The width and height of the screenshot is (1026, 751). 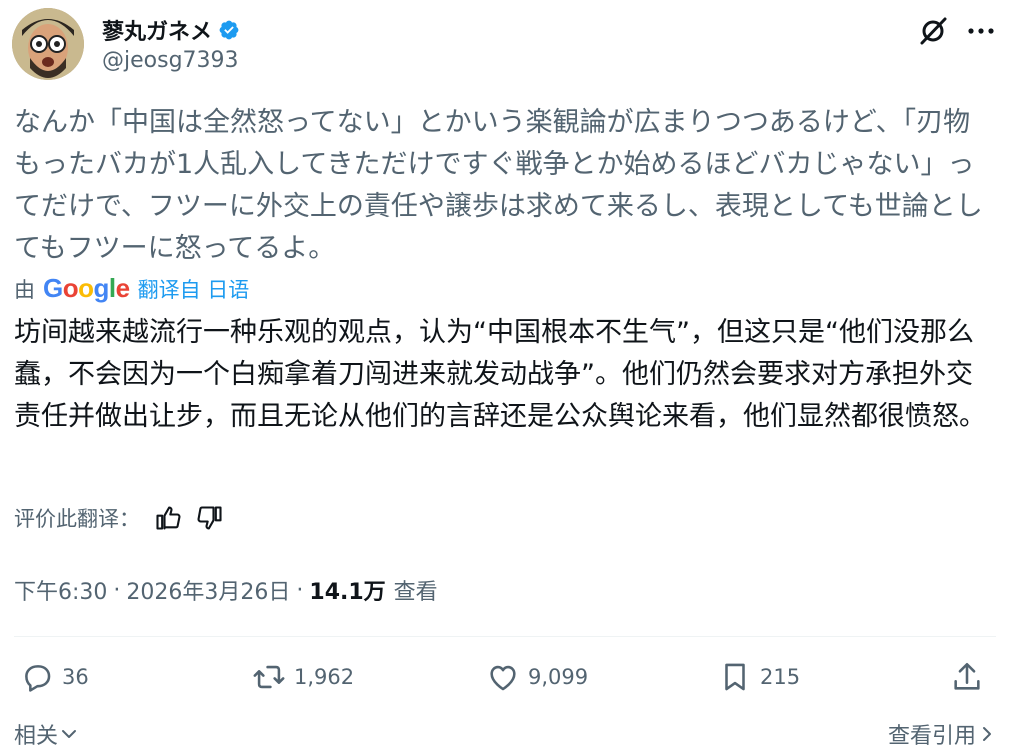 What do you see at coordinates (347, 592) in the screenshot?
I see `views-count: 14.1万` at bounding box center [347, 592].